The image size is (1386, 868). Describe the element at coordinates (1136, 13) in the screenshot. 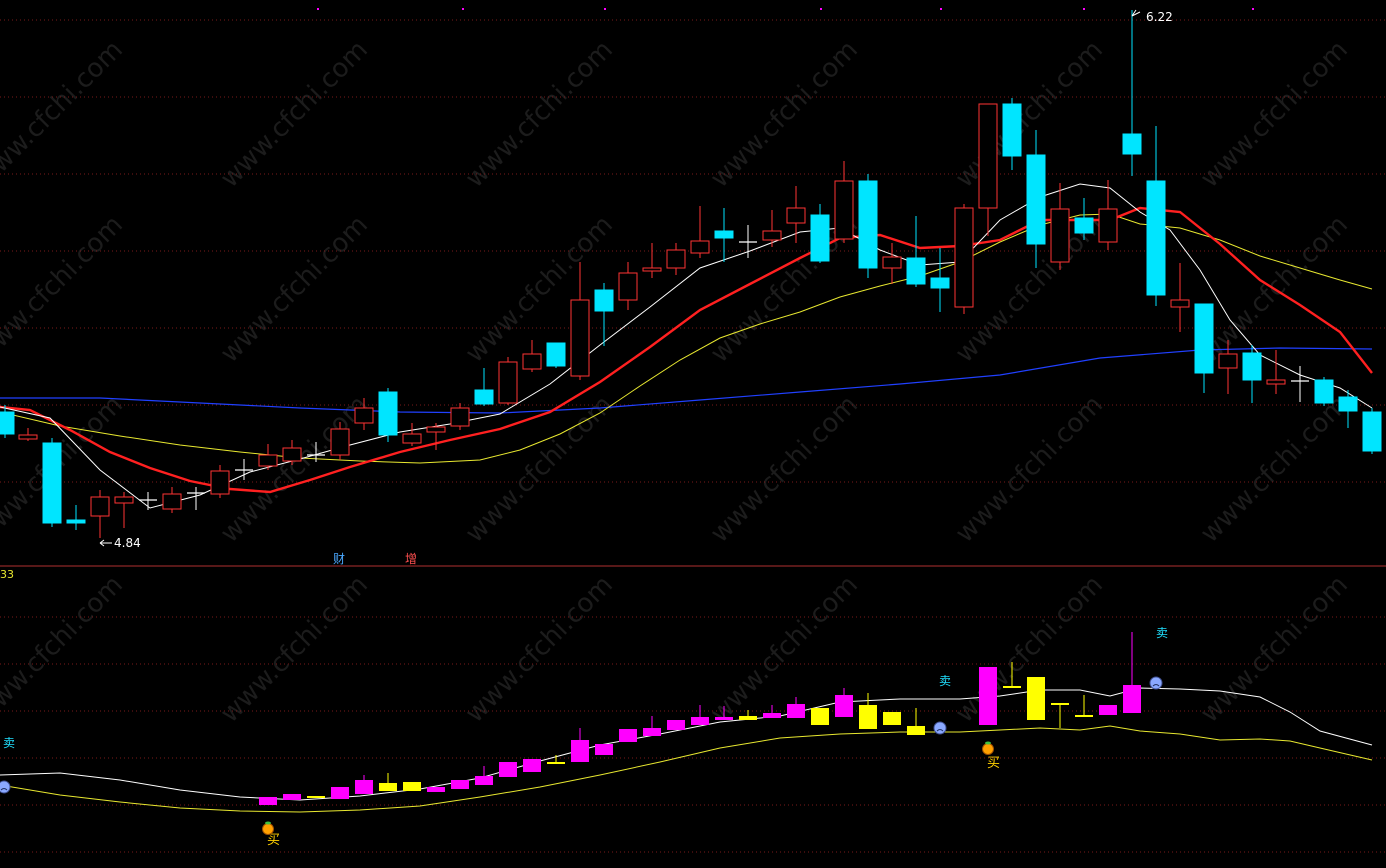

I see `high-arrow-icon` at that location.